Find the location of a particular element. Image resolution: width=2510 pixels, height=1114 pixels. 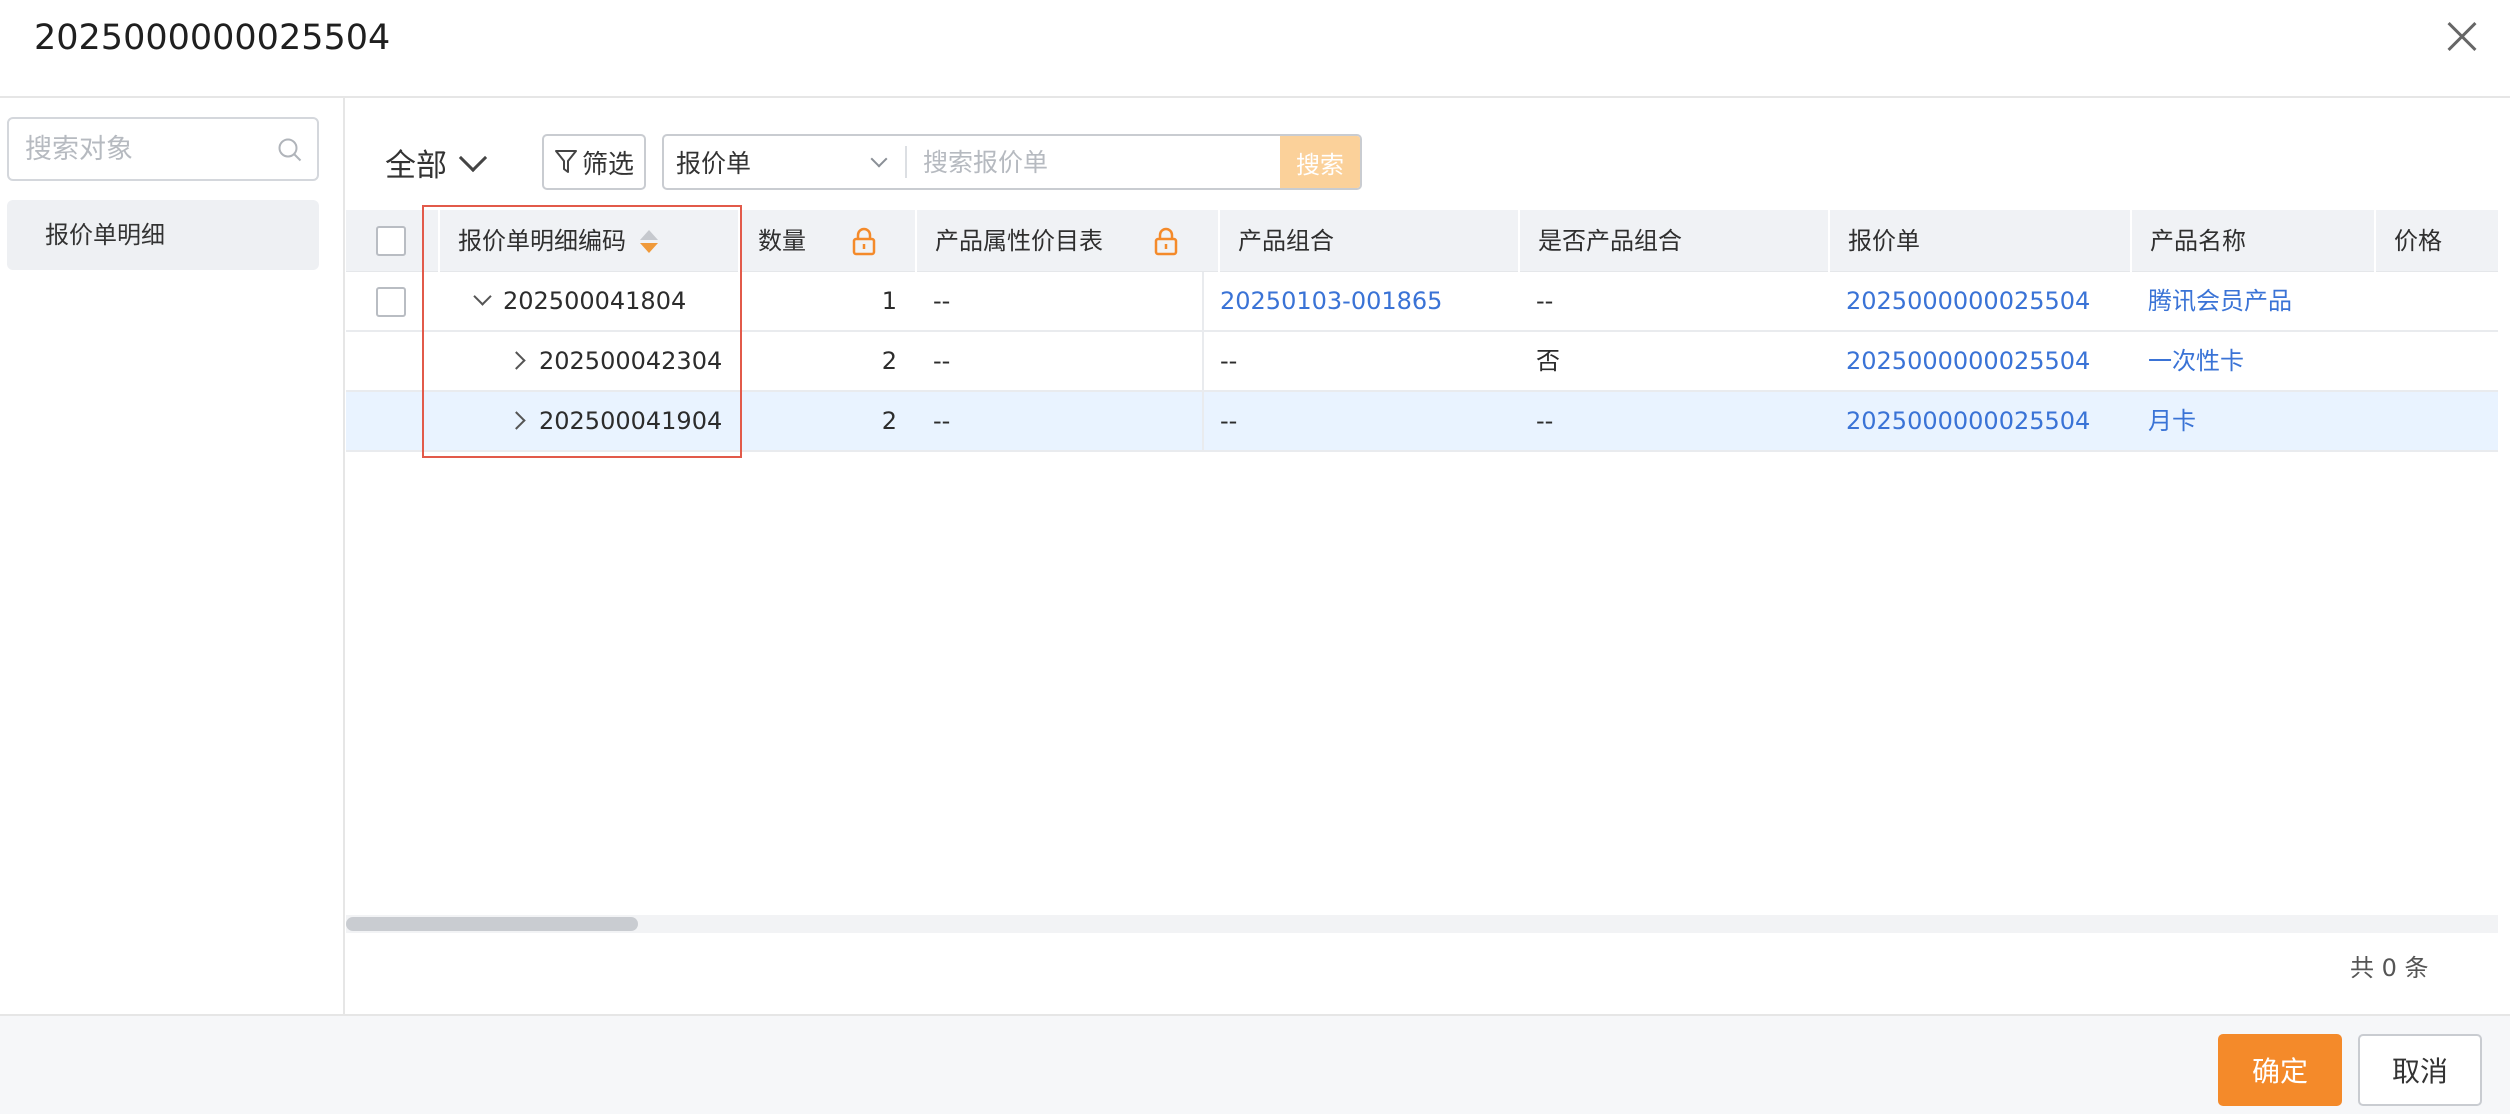

confirm-button: 确定 is located at coordinates (2280, 1070).